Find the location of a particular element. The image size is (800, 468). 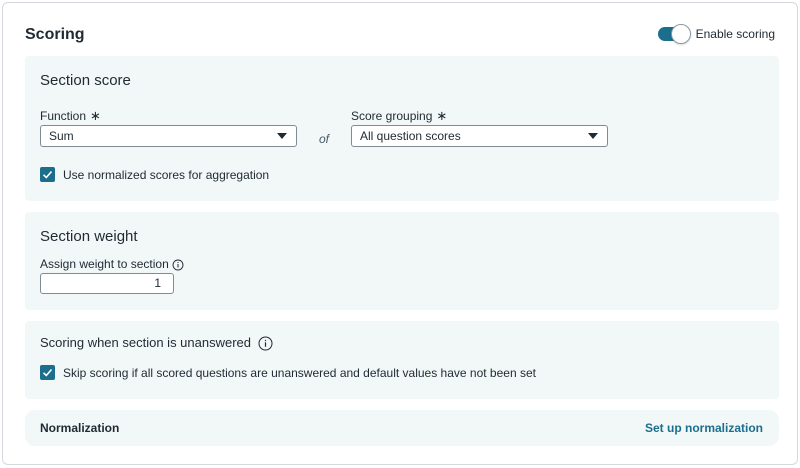

section-score-heading: Section score is located at coordinates (85, 80).